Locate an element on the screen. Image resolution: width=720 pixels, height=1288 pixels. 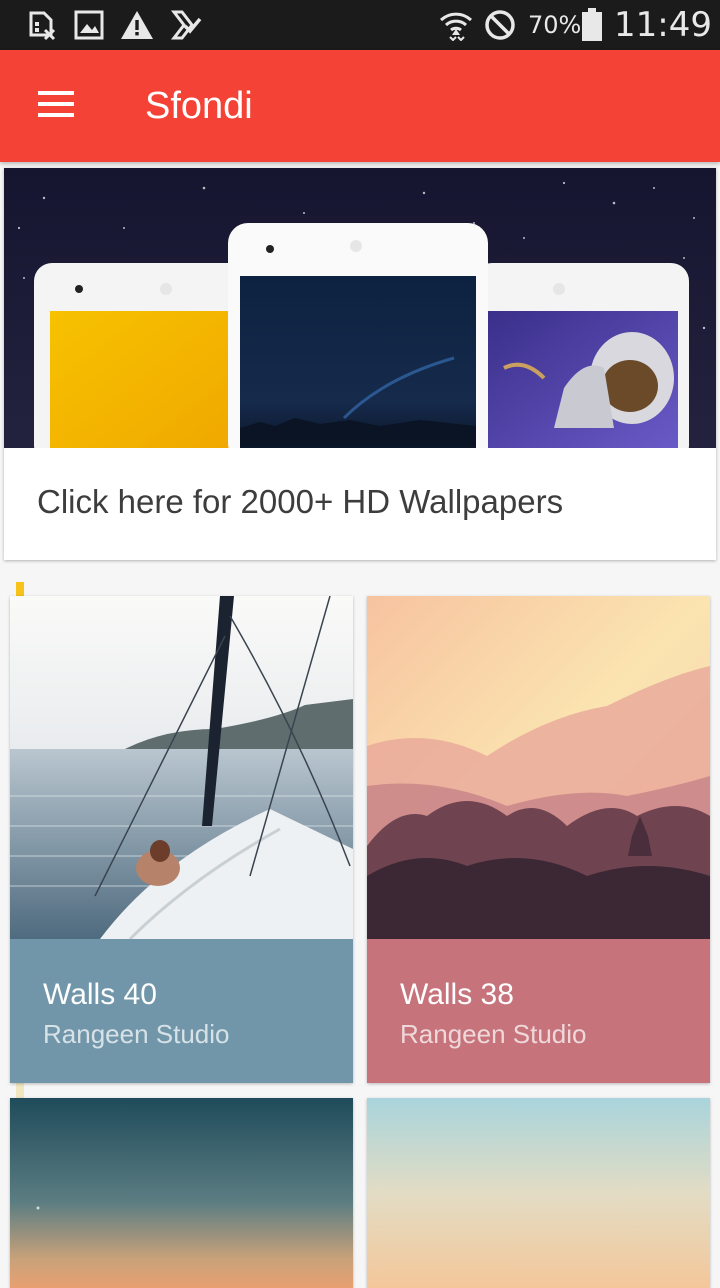
battery-percent: 70% is located at coordinates (555, 25).